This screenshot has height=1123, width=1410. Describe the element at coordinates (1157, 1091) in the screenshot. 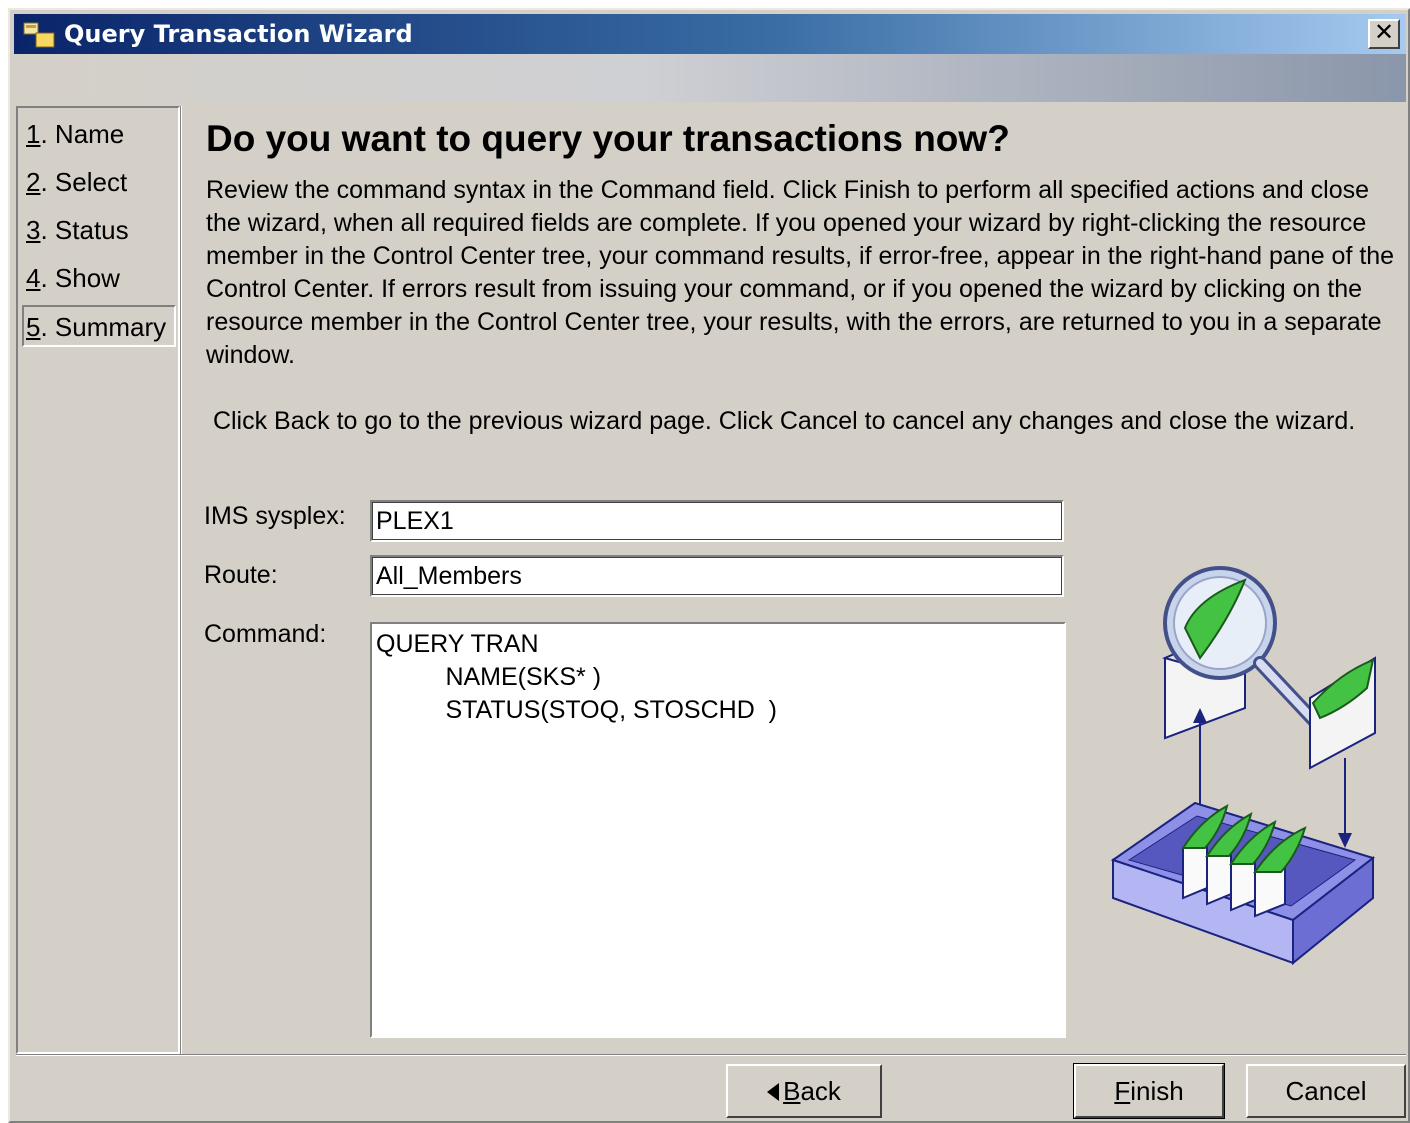

I see `finish-label: inish` at that location.